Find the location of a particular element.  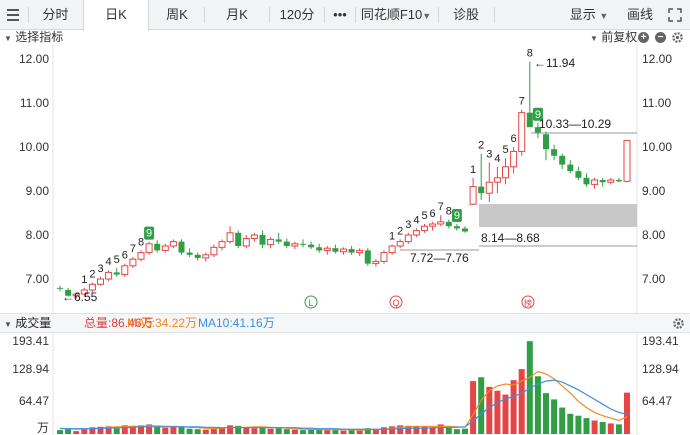

gap-zone-label: 8.14—8.68 is located at coordinates (510, 238).